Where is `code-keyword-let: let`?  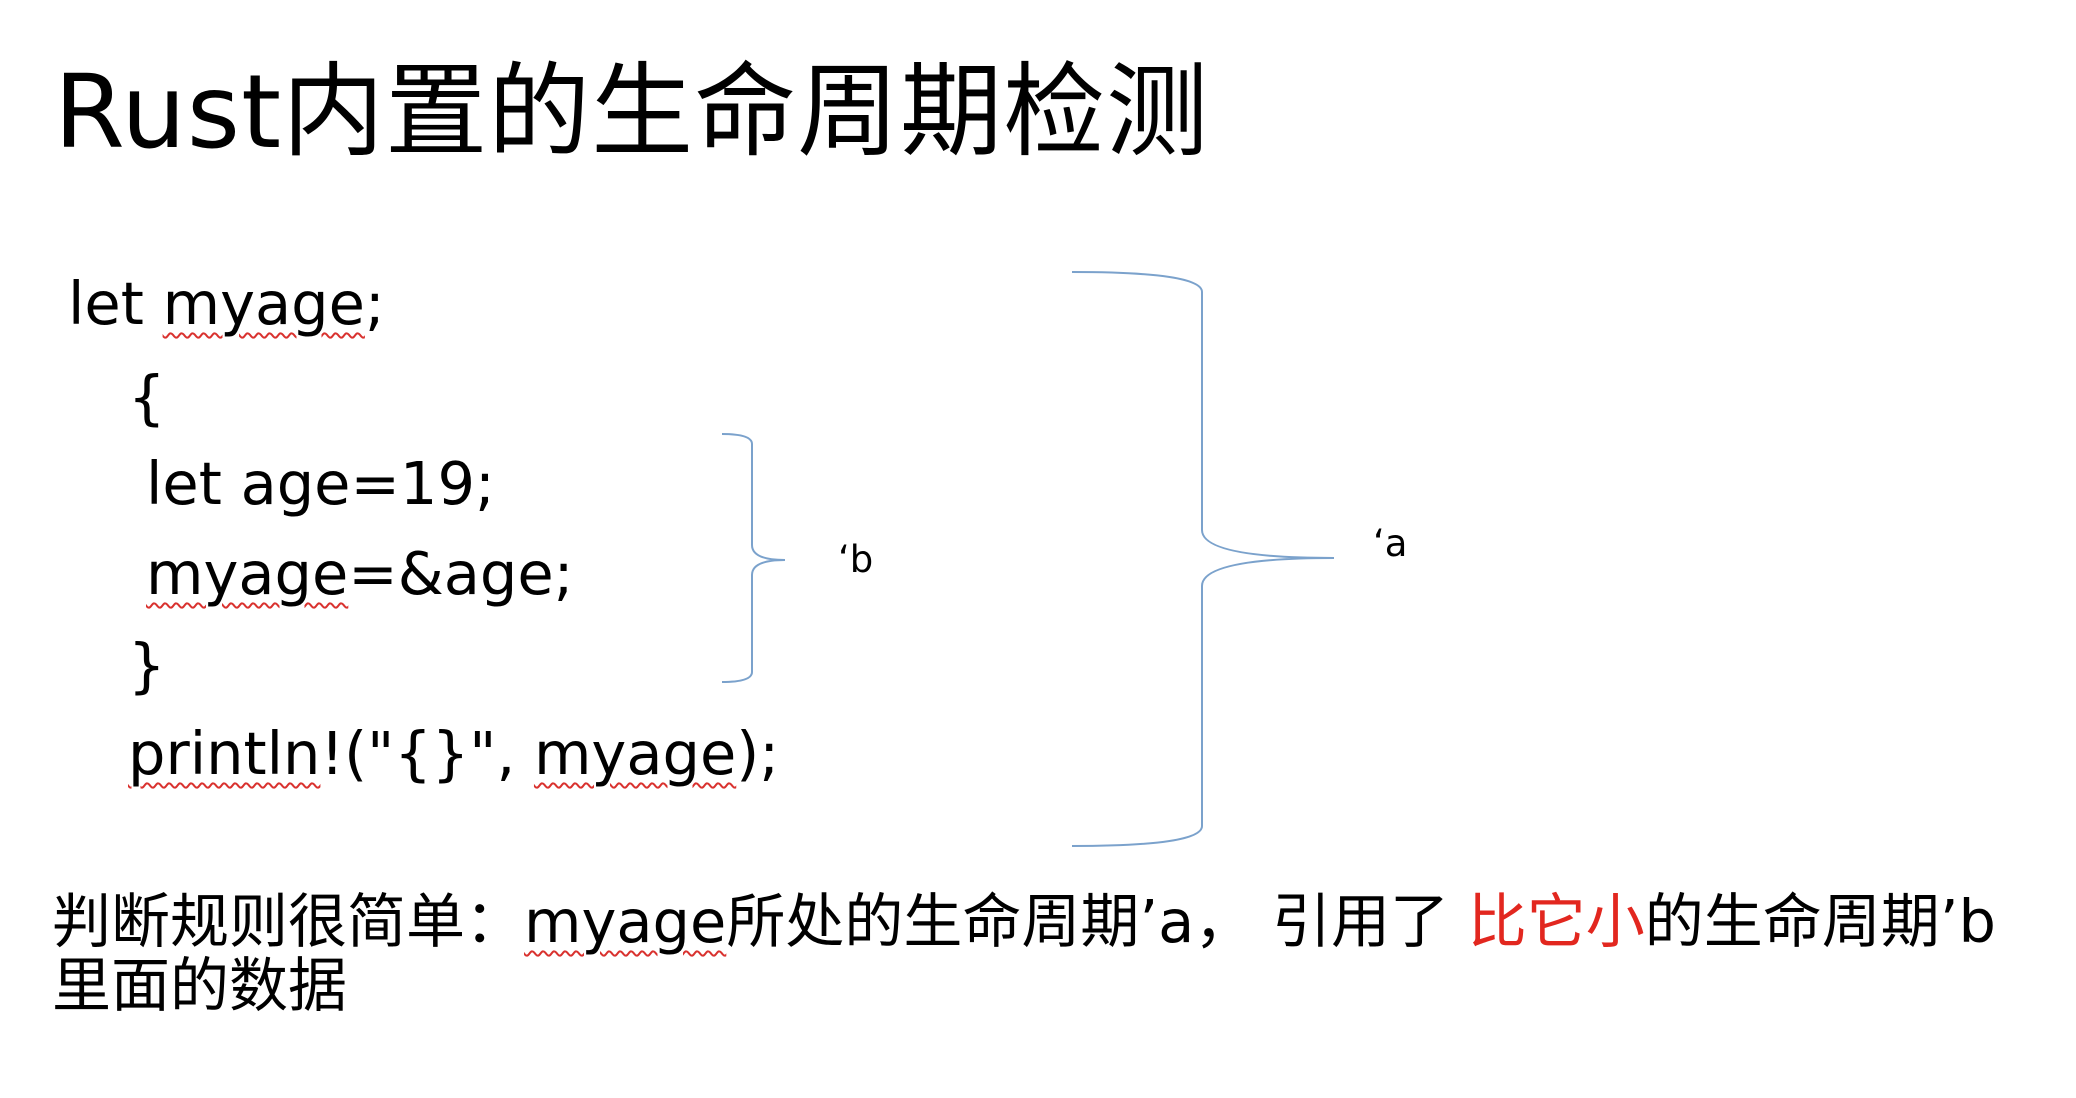 code-keyword-let: let is located at coordinates (115, 303).